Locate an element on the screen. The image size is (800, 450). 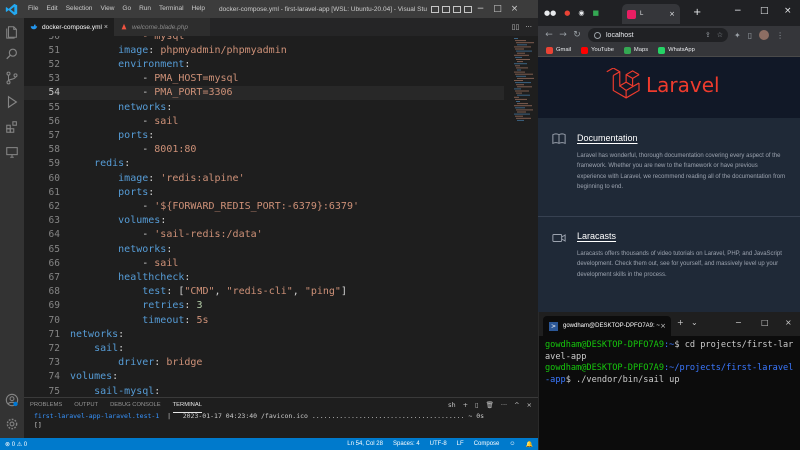
tab-welcome-blade: welcome.blade.php is located at coordinates (162, 27).